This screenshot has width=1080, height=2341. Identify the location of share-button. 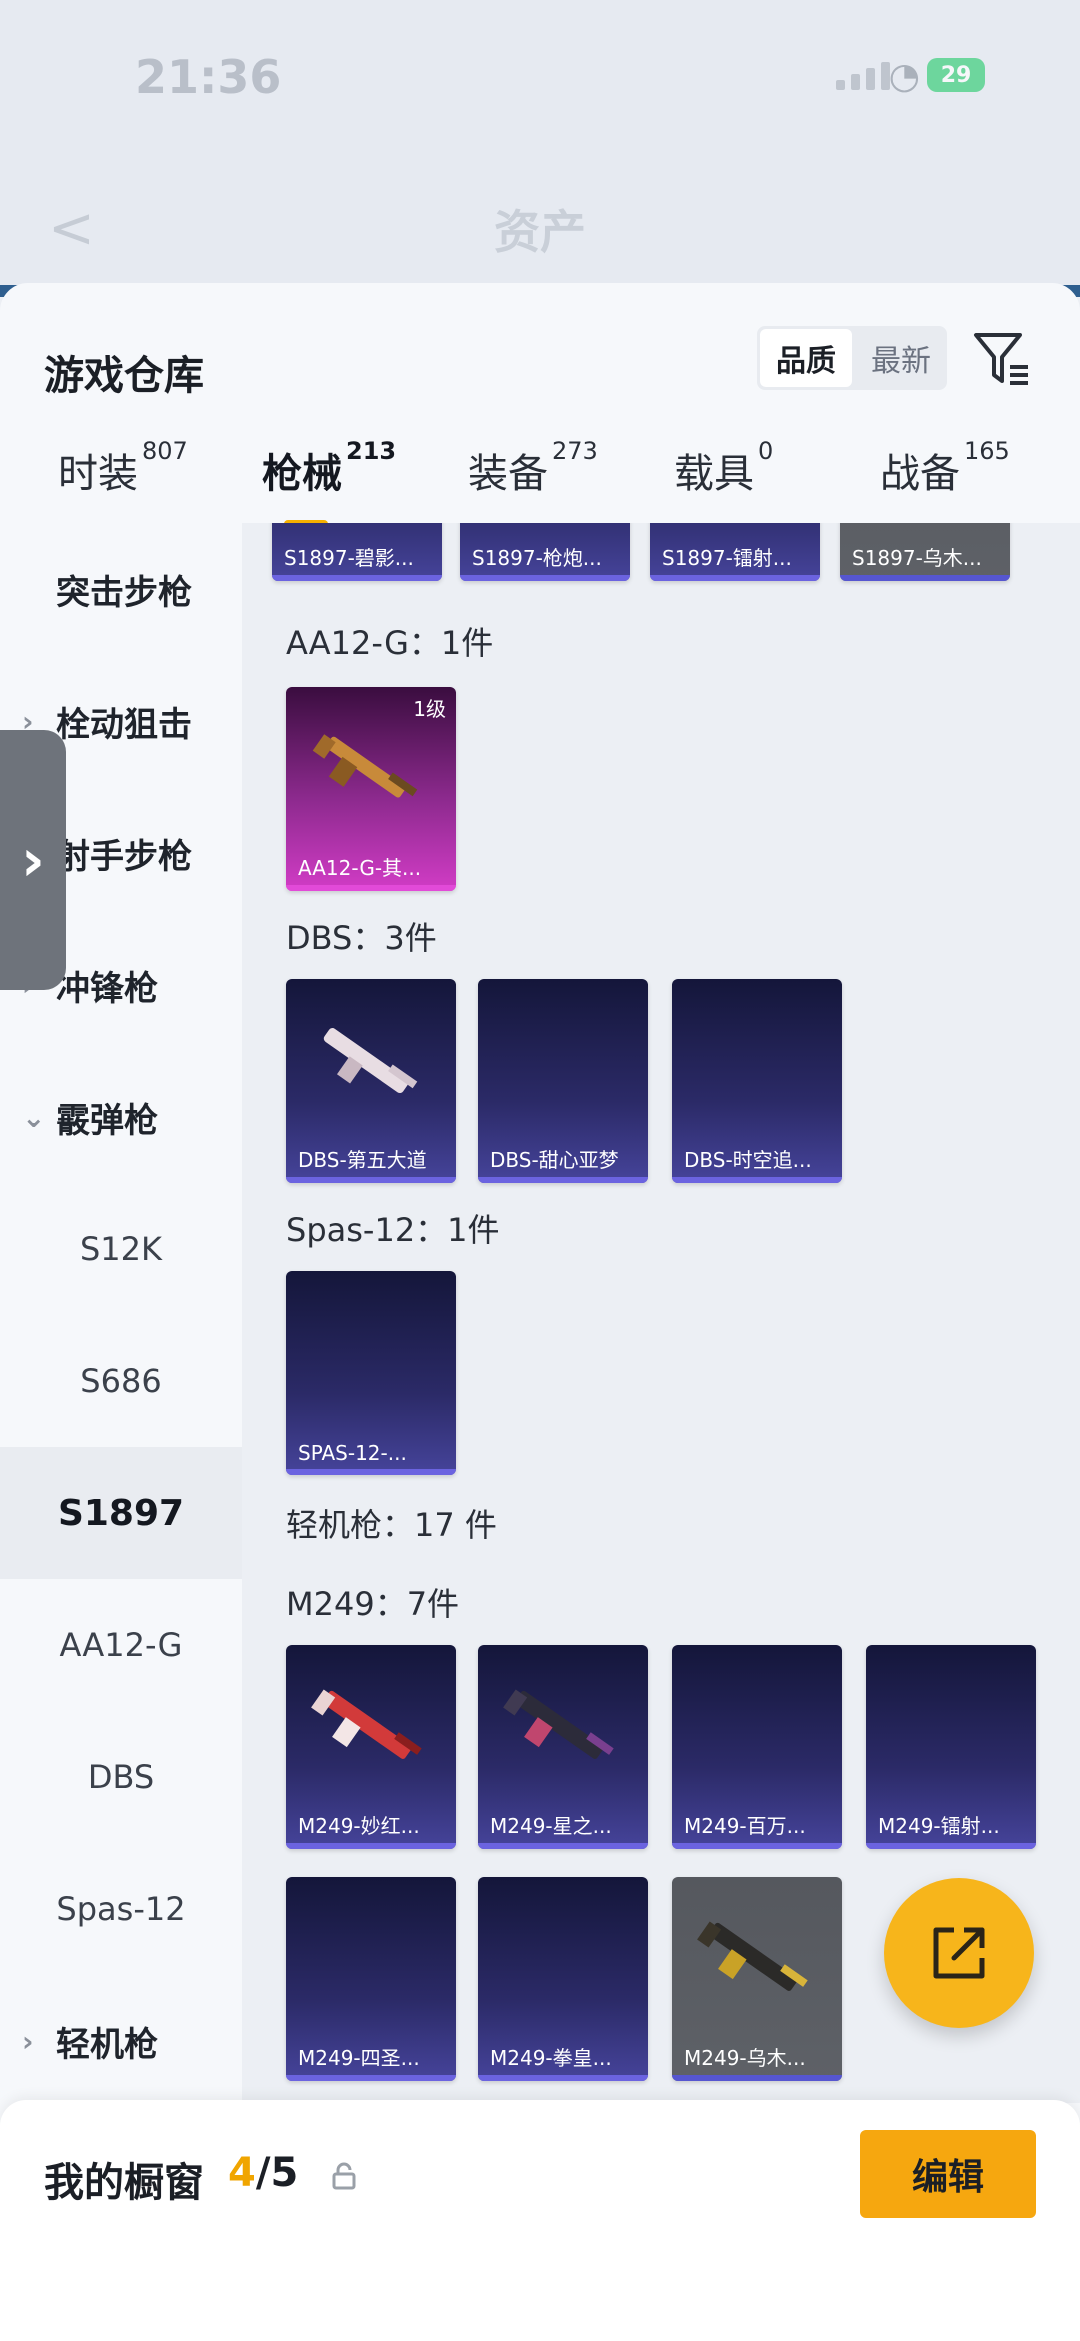
(959, 1953).